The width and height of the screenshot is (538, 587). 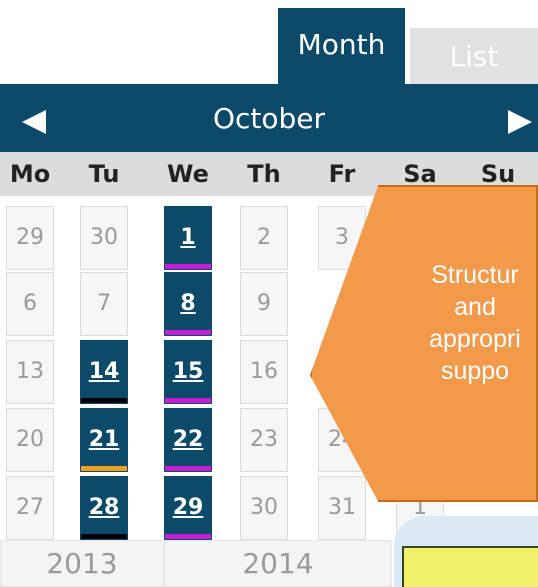 I want to click on event-day-cell: 14, so click(x=104, y=372).